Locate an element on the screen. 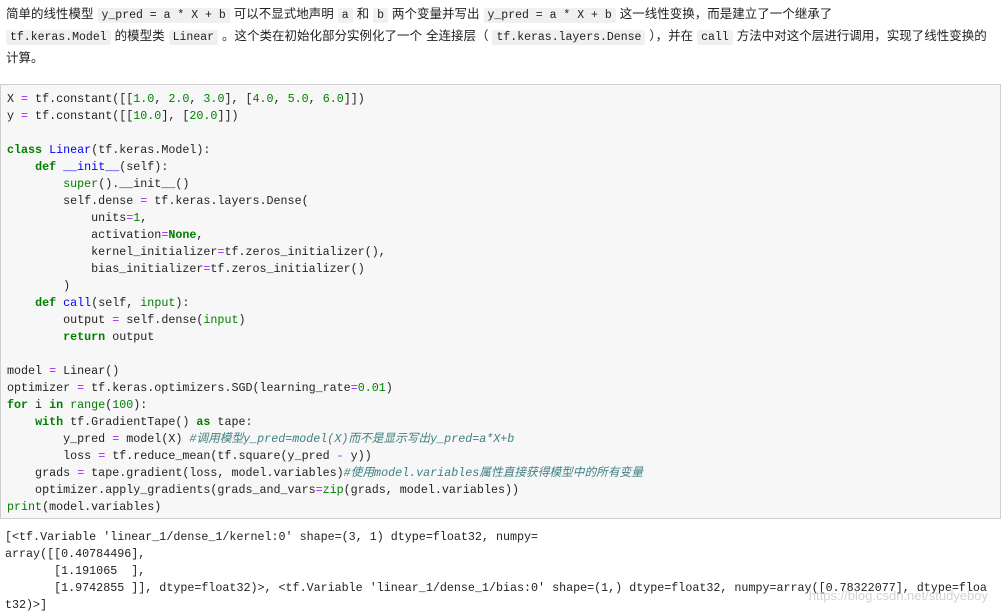 This screenshot has height=614, width=1004. inline-code: b is located at coordinates (381, 15).